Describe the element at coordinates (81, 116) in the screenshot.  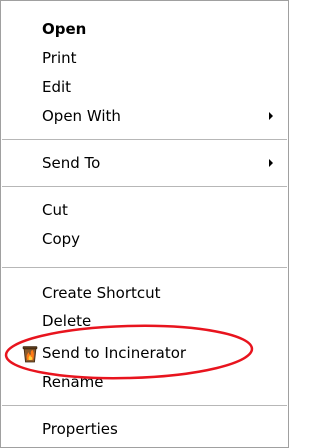
I see `menu-item-label: Open With` at that location.